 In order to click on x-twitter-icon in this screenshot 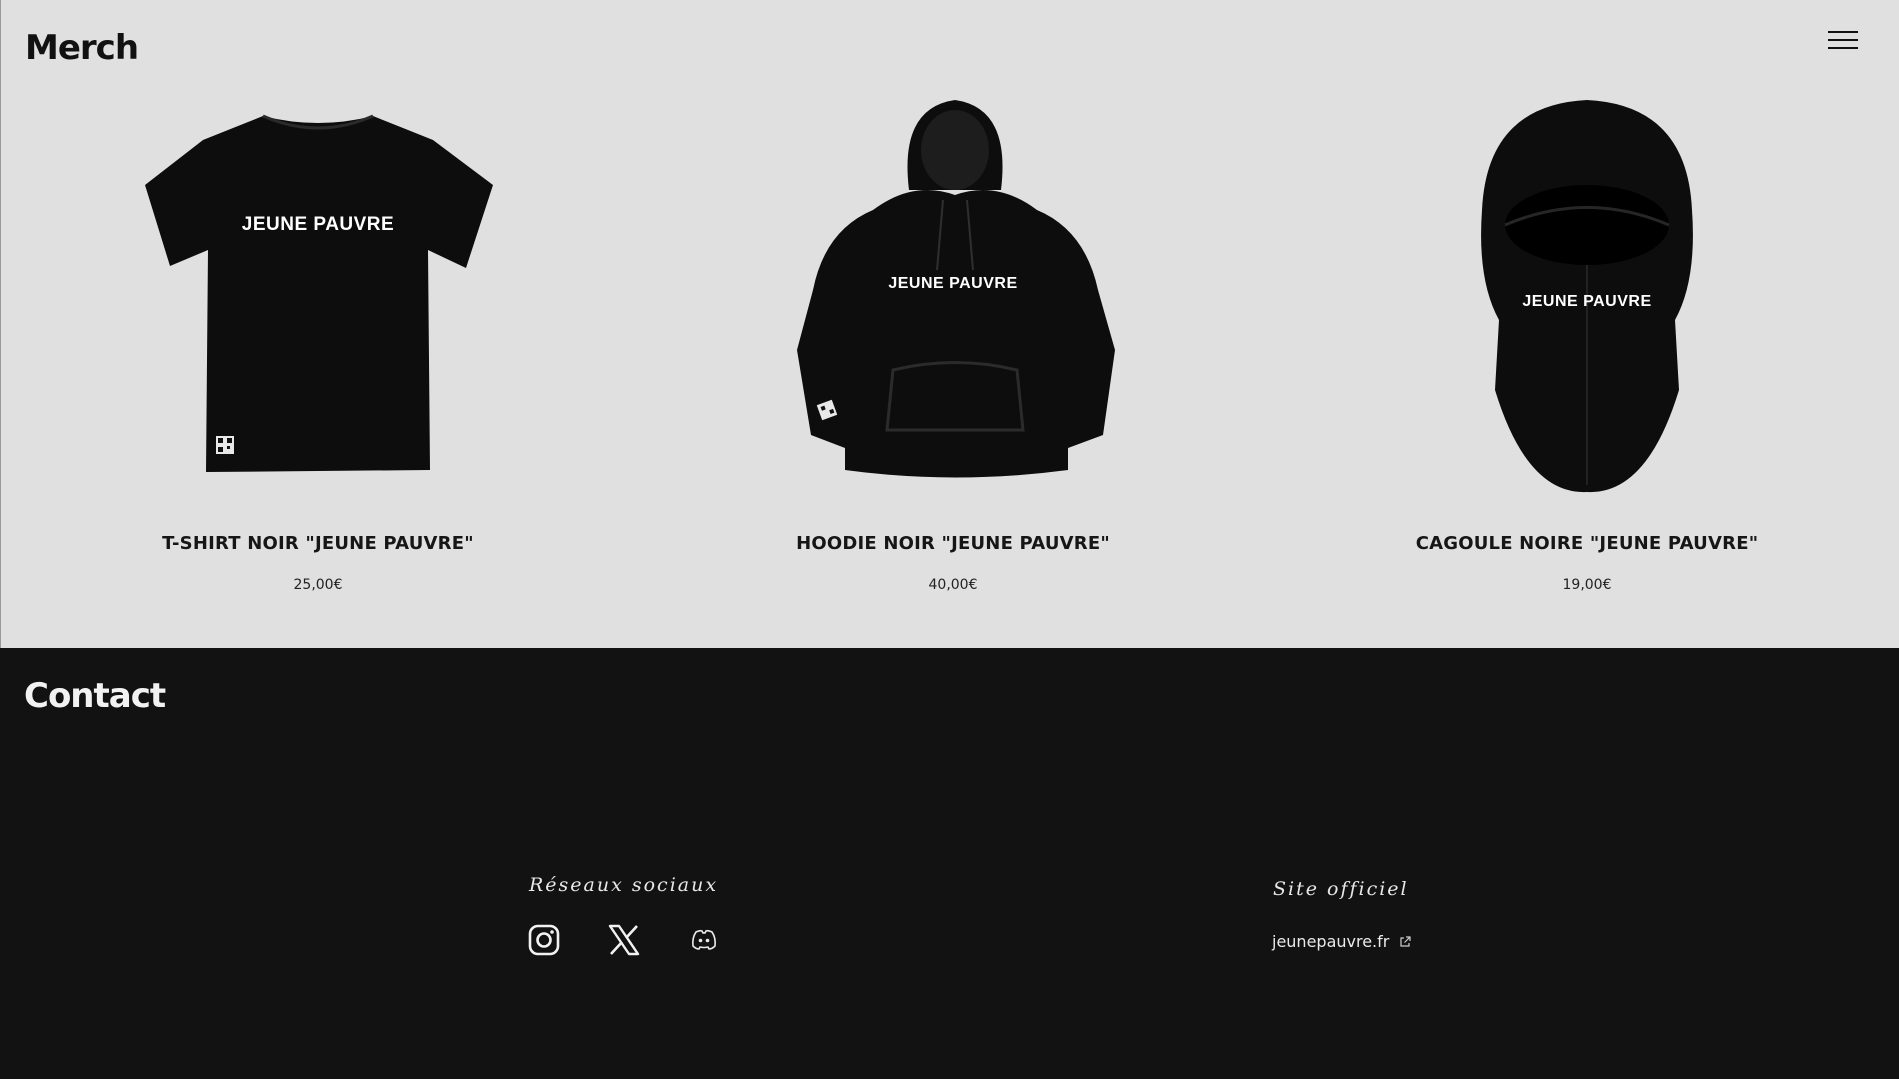, I will do `click(624, 942)`.